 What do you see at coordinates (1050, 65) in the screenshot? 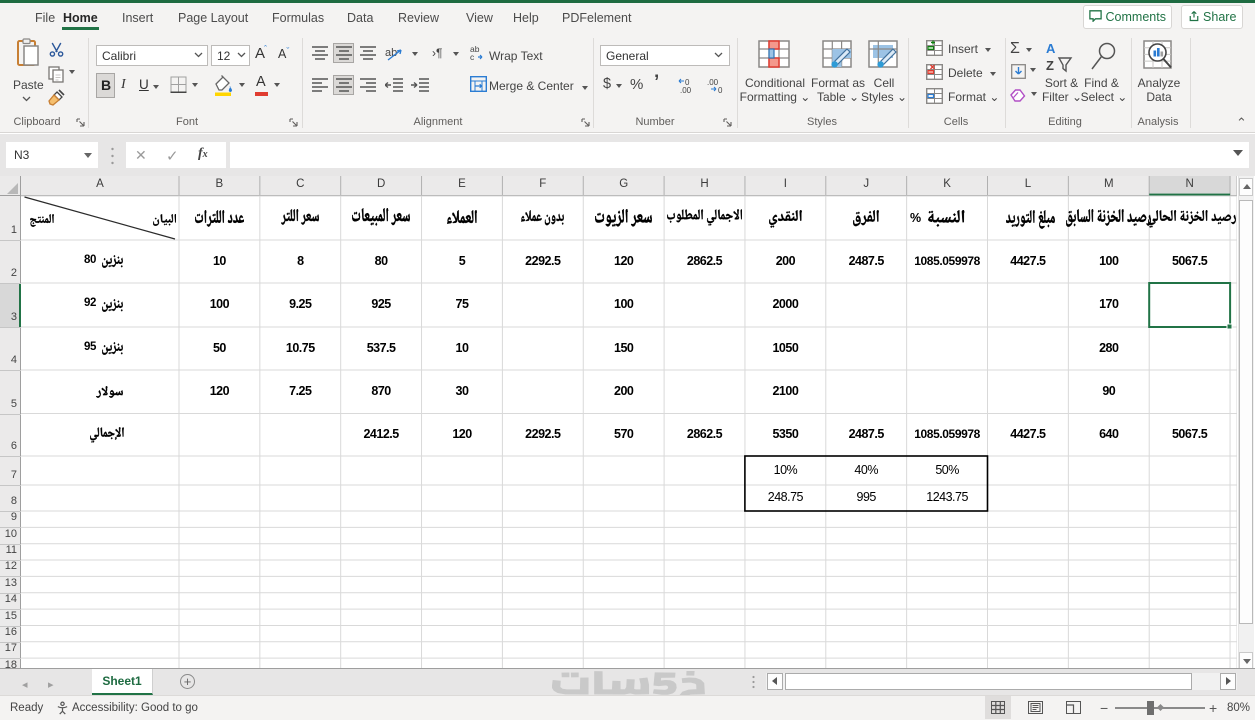
I see `svg-text: Z` at bounding box center [1050, 65].